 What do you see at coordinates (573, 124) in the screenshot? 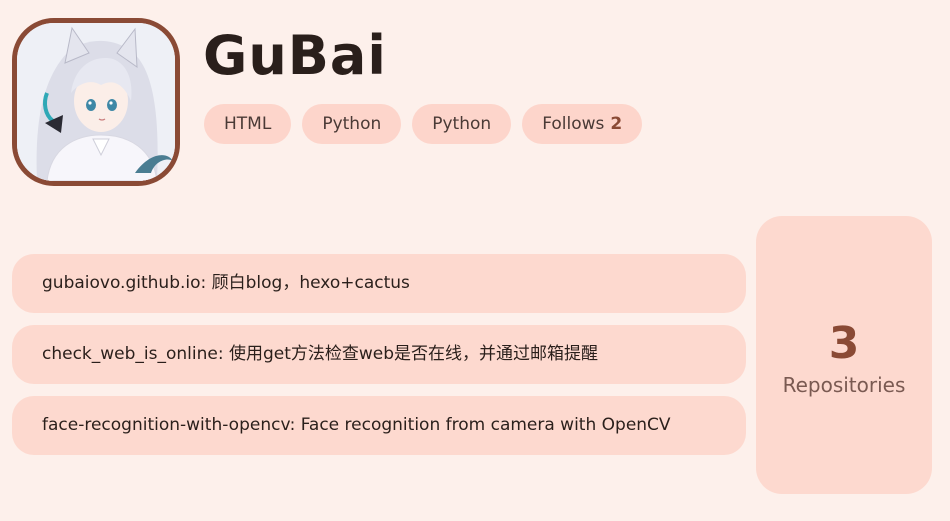
I see `tag-label: Follows` at bounding box center [573, 124].